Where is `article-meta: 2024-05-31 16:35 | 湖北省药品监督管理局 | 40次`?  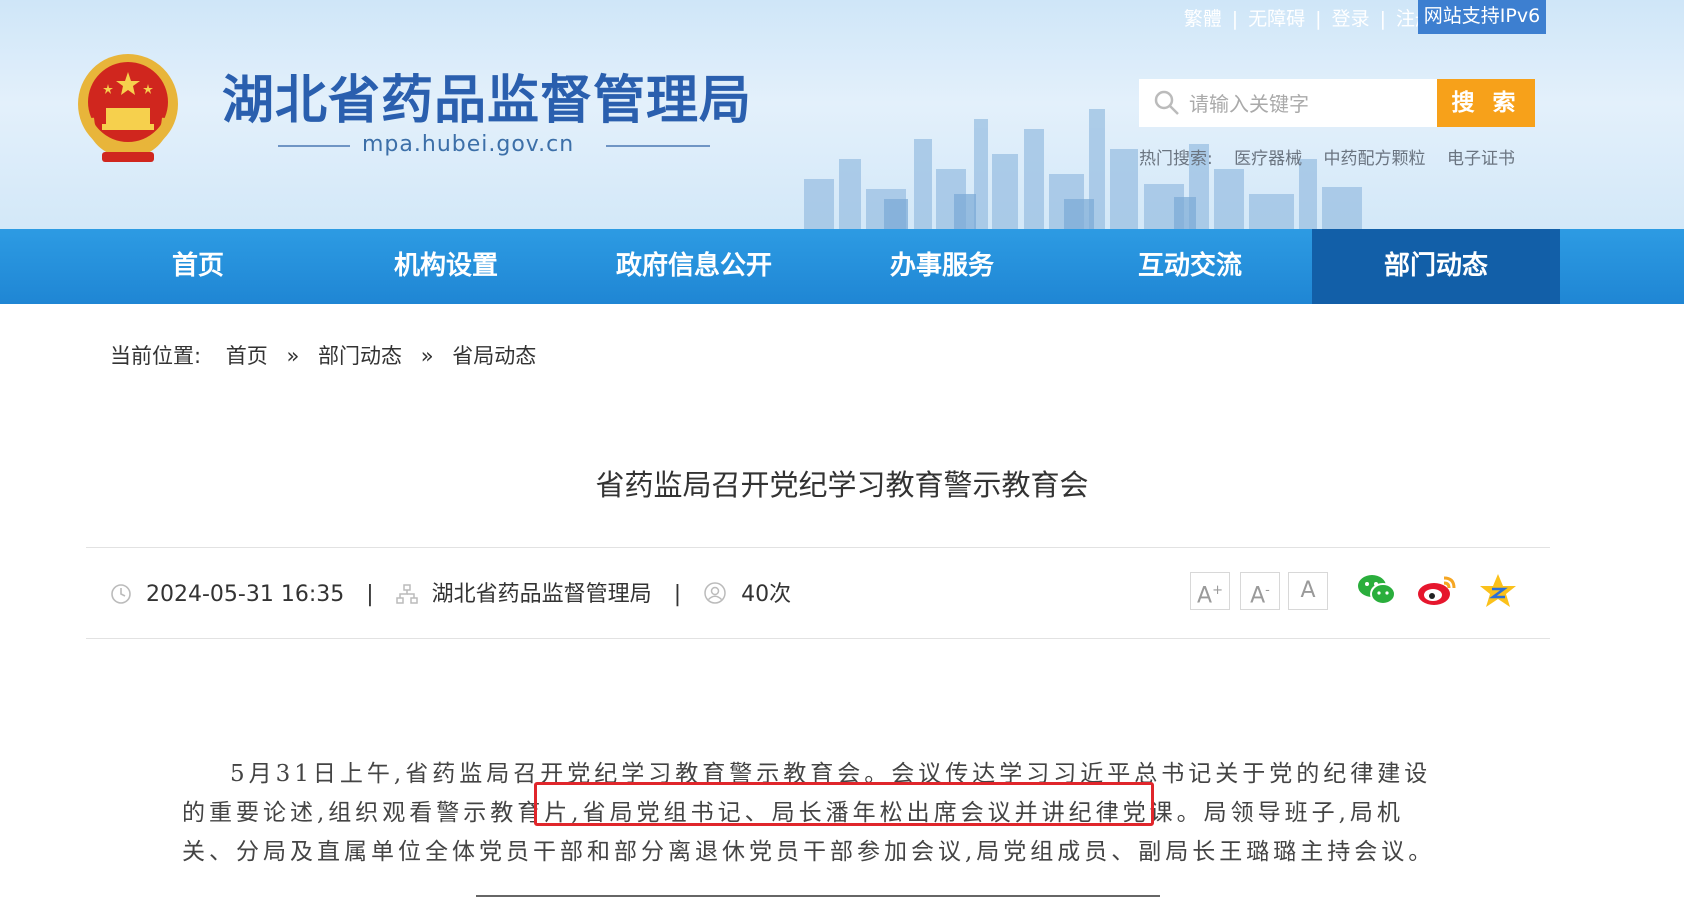
article-meta: 2024-05-31 16:35 | 湖北省药品监督管理局 | 40次 is located at coordinates (450, 592).